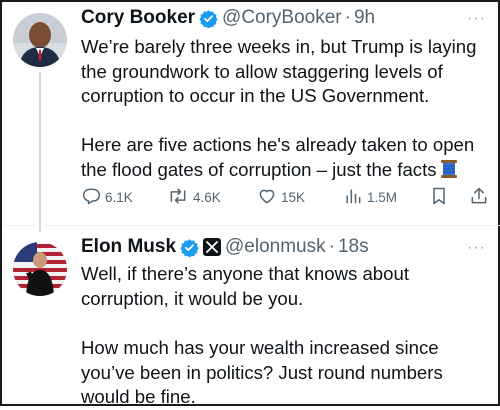  I want to click on views-button: 1.5M, so click(370, 197).